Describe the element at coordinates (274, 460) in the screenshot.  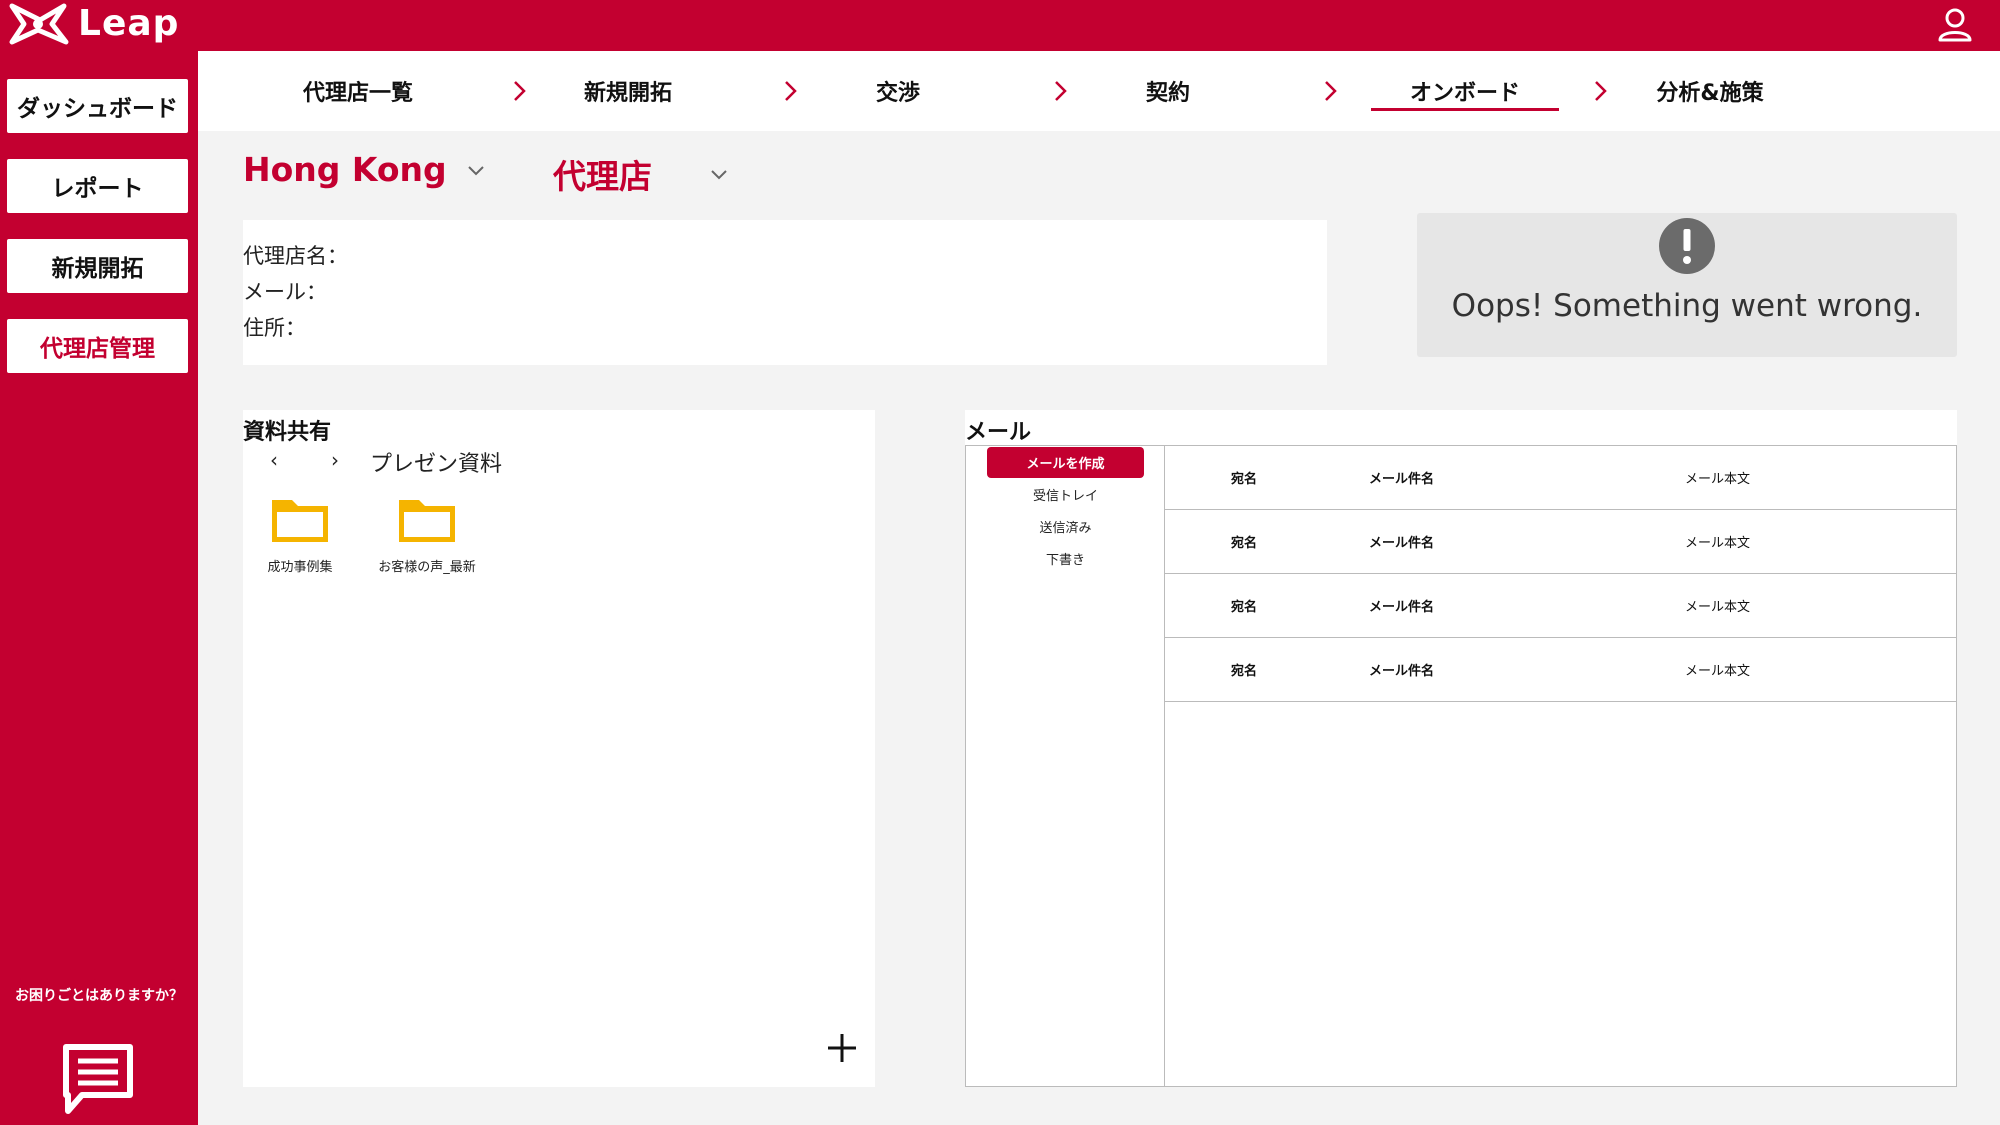
I see `back-arrow-icon: ‹` at that location.